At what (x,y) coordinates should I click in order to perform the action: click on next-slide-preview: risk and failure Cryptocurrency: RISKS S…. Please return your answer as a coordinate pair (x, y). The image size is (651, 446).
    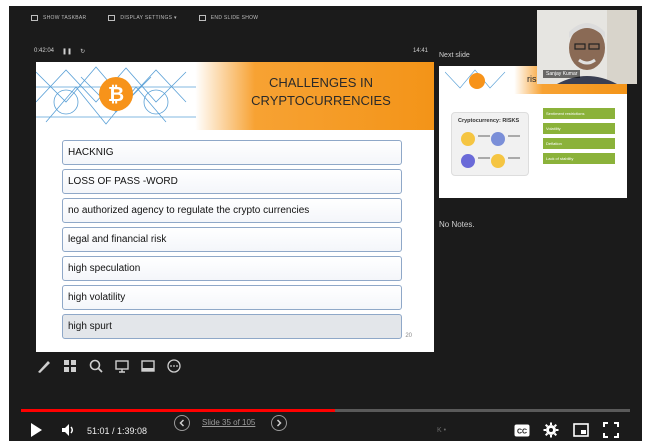
    Looking at the image, I should click on (533, 132).